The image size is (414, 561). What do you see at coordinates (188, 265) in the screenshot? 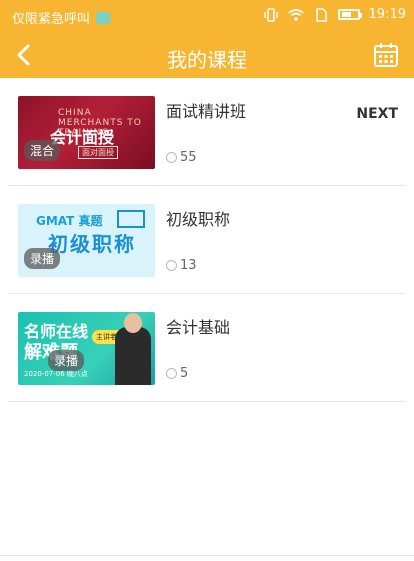
I see `course-count-value: 13` at bounding box center [188, 265].